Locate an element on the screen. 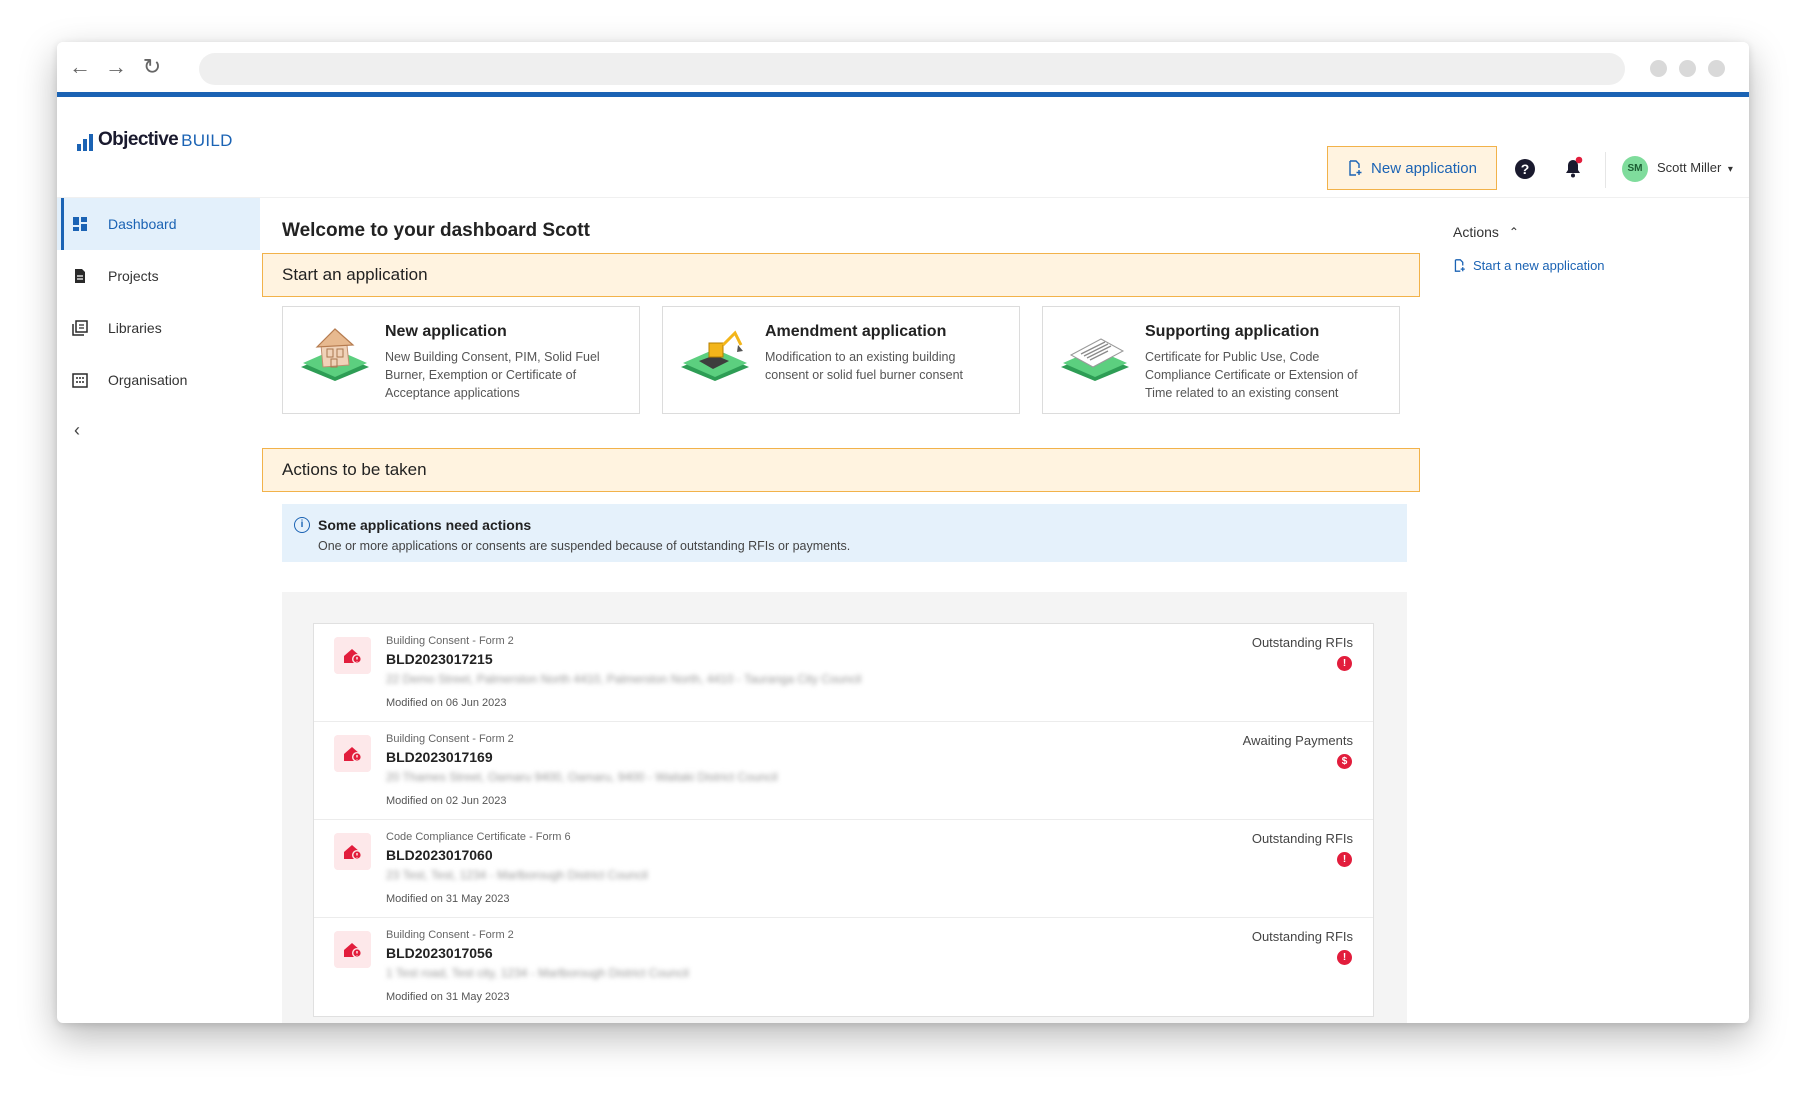 This screenshot has height=1117, width=1810. actions-panel: Actions ⌃ Start a new application is located at coordinates (1529, 248).